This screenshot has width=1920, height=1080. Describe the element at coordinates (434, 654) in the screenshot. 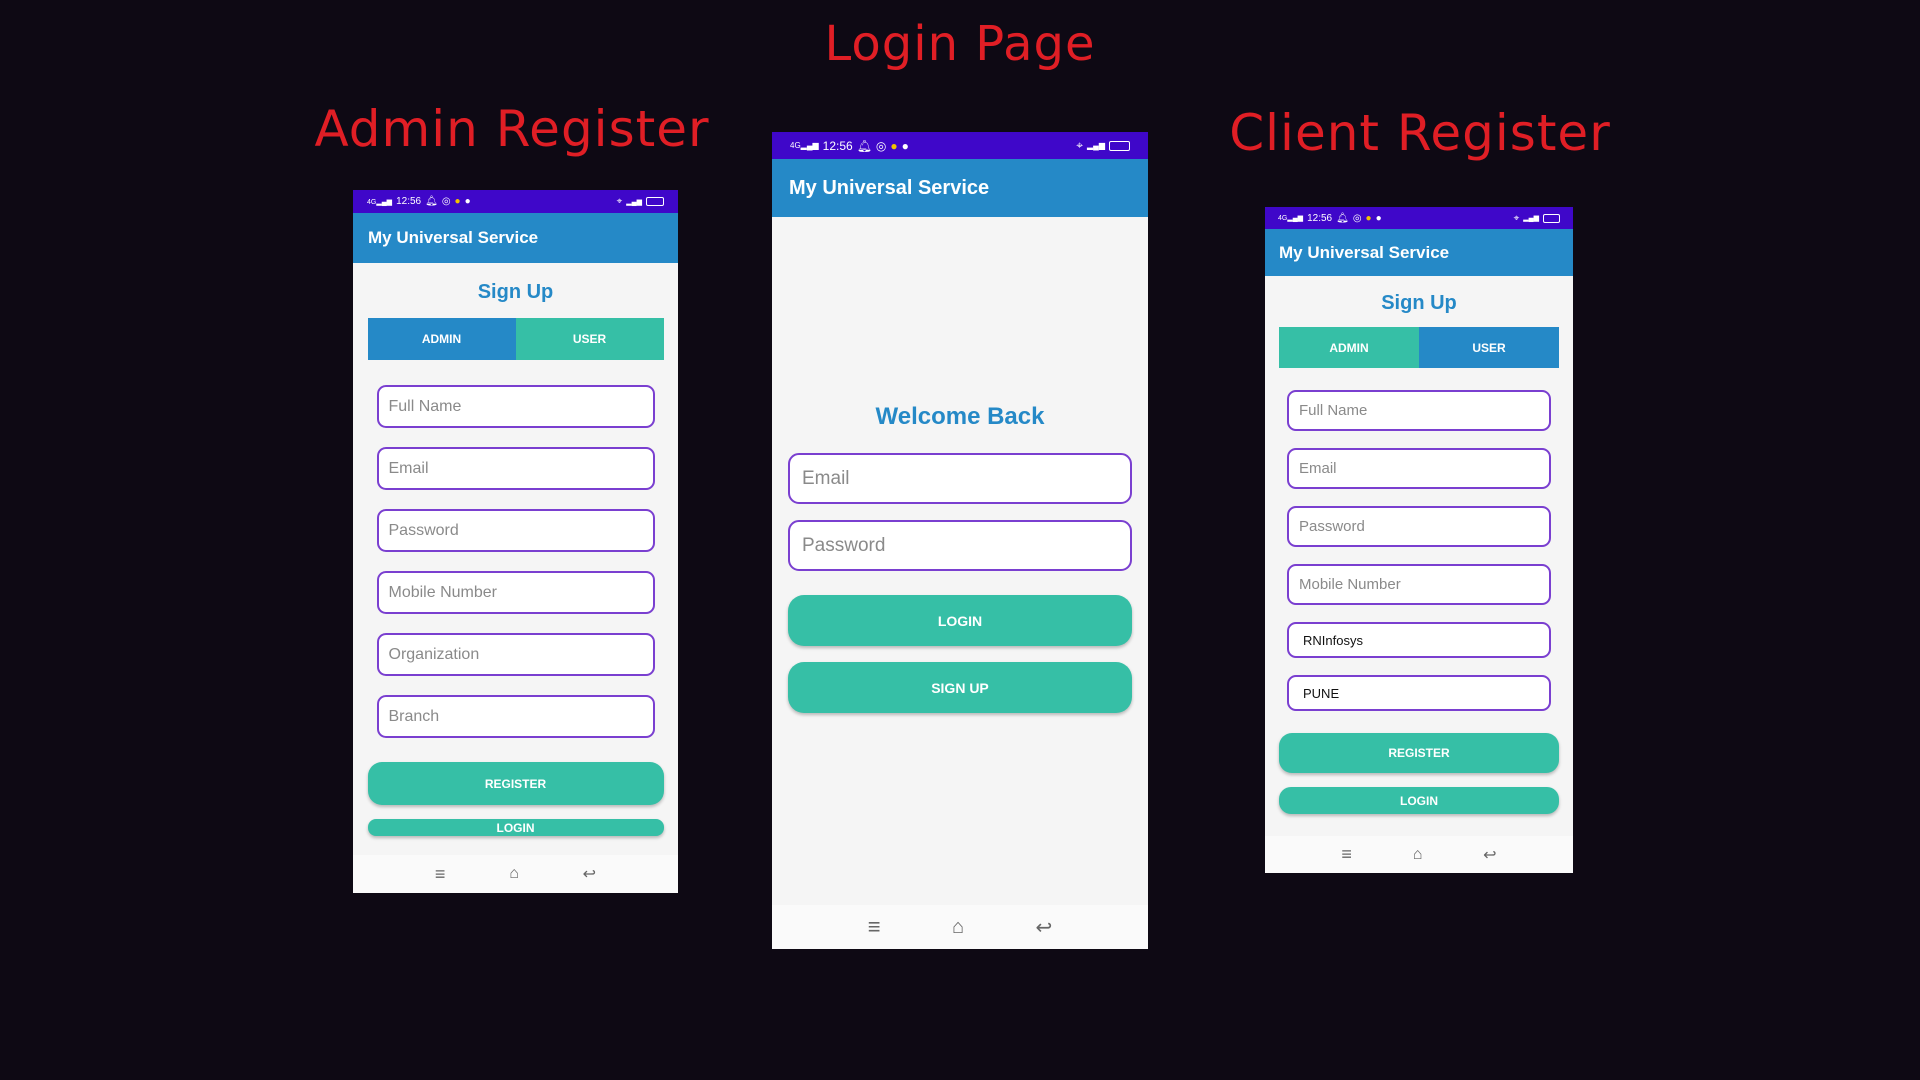

I see `organization-placeholder: Organization` at that location.